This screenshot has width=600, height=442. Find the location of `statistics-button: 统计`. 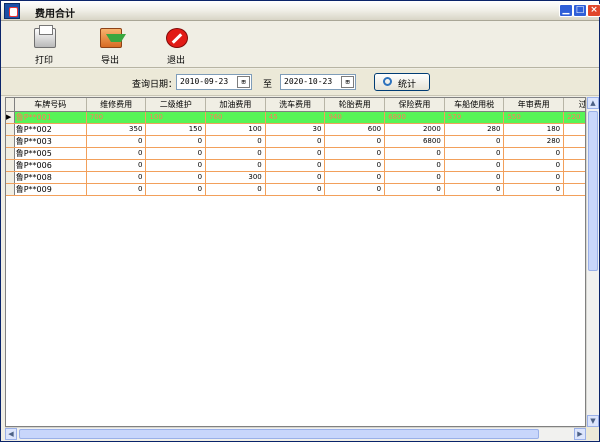

statistics-button: 统计 is located at coordinates (402, 82).